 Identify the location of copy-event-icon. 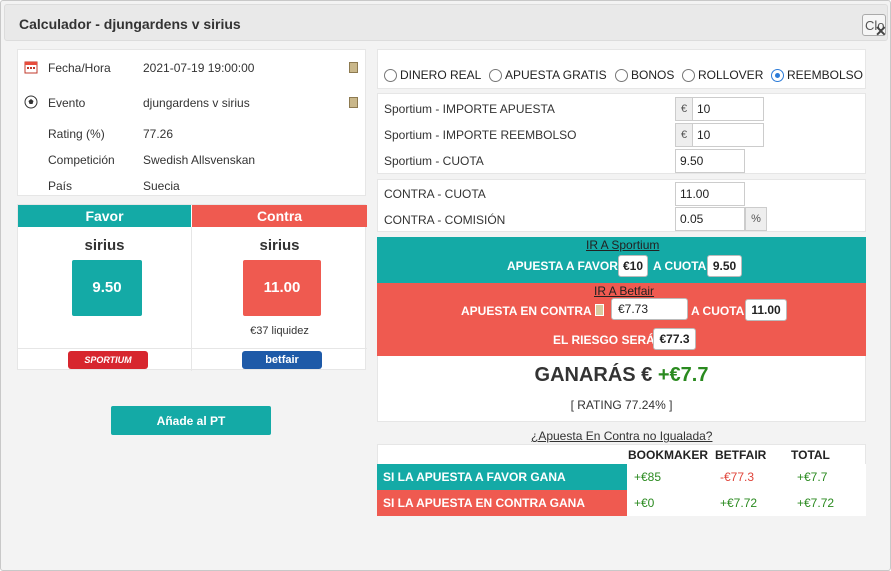
(353, 102).